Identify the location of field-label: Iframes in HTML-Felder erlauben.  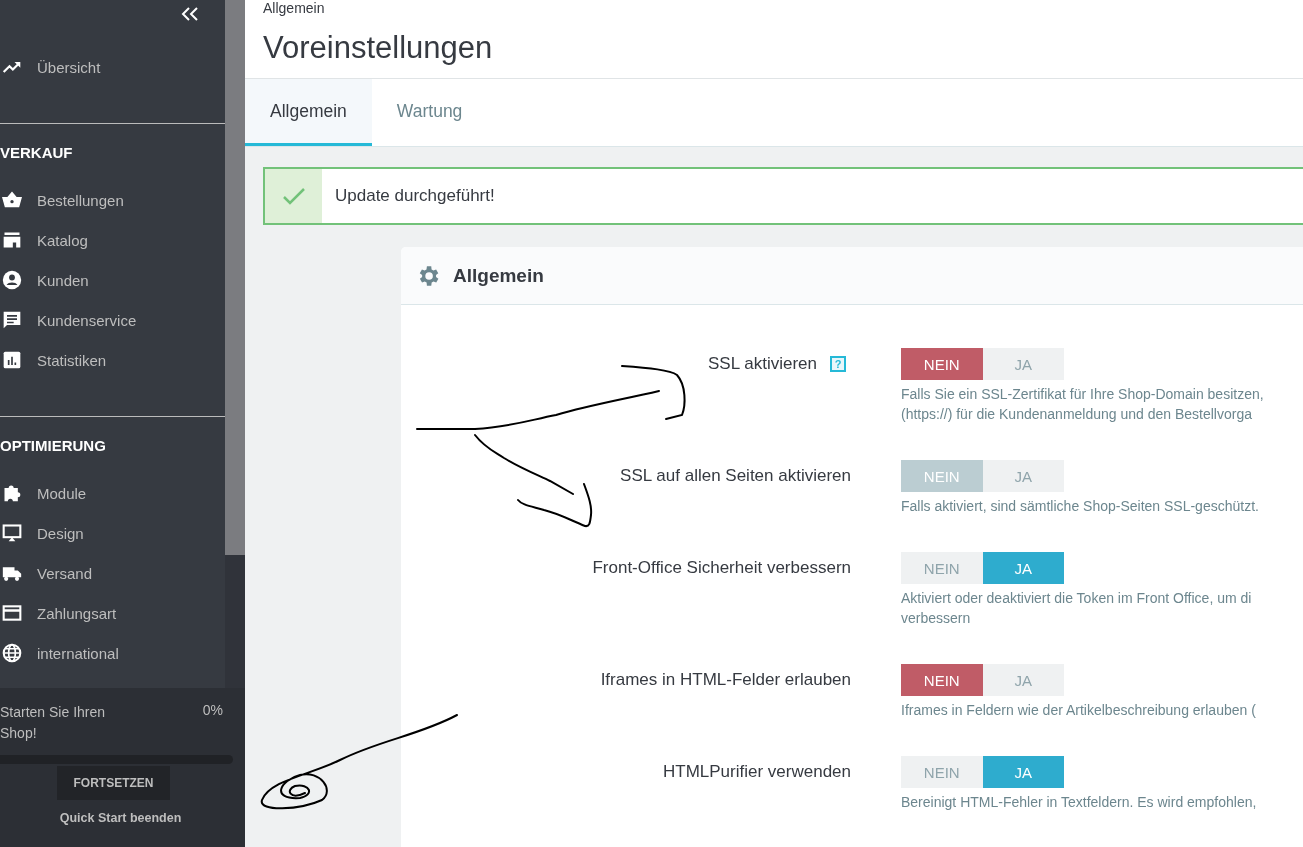
(725, 680).